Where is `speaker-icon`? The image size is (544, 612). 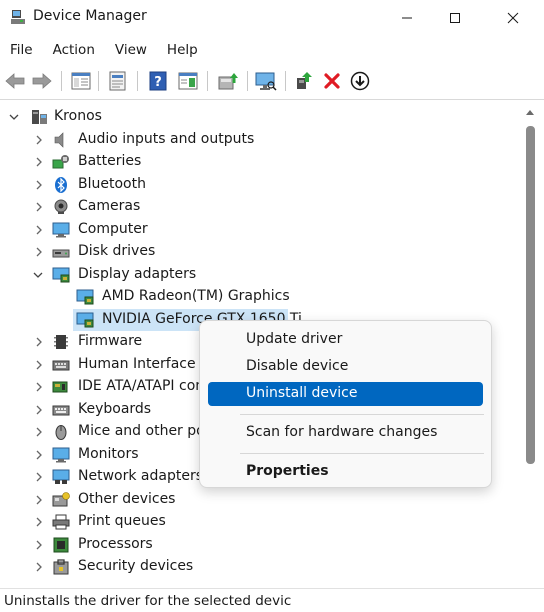
speaker-icon is located at coordinates (59, 140).